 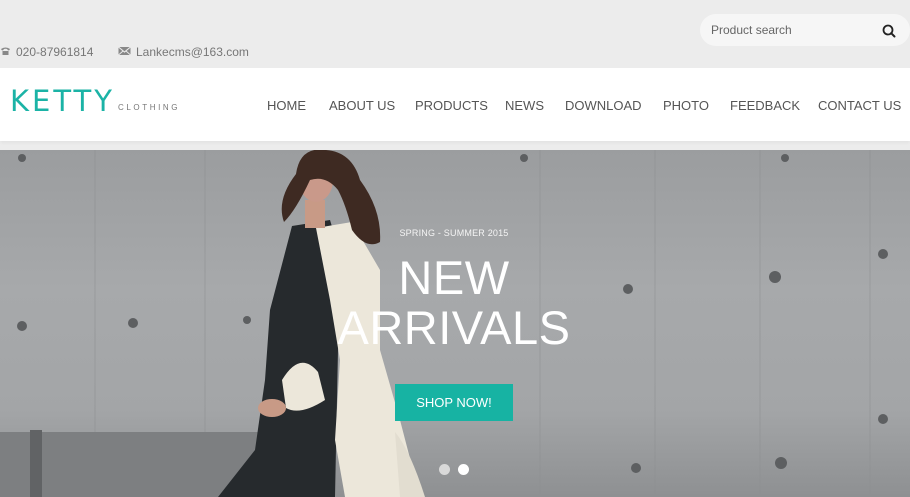 What do you see at coordinates (859, 105) in the screenshot?
I see `nav-item-contact-us: CONTACT US` at bounding box center [859, 105].